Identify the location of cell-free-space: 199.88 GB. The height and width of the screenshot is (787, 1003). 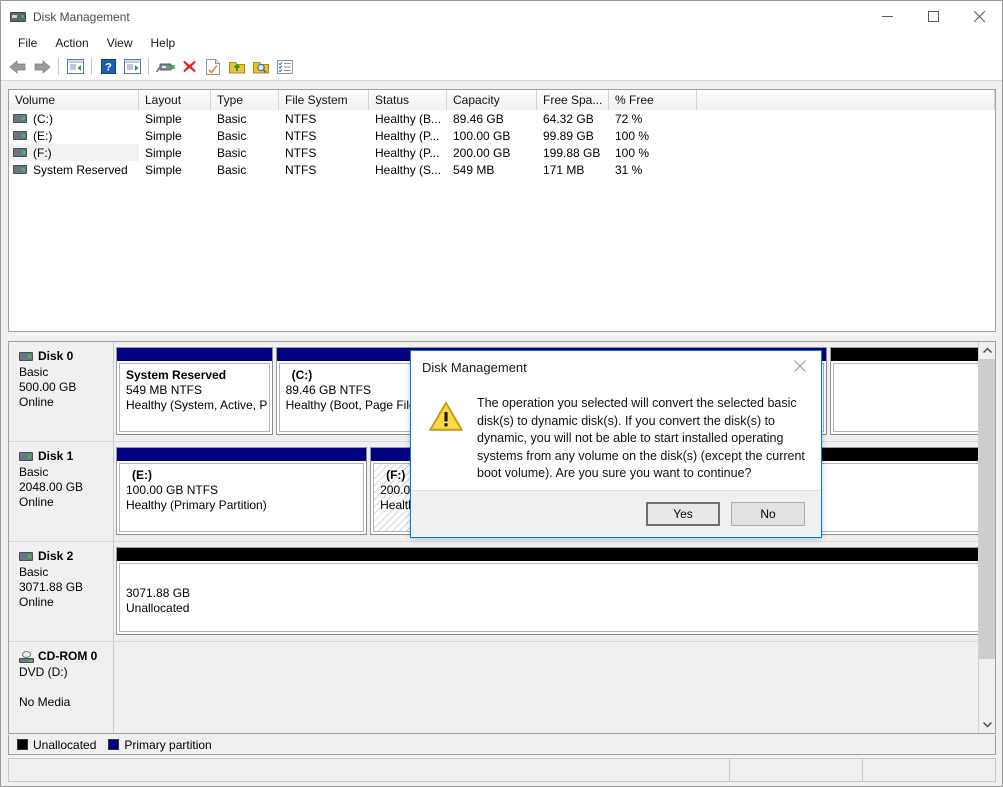
(572, 152).